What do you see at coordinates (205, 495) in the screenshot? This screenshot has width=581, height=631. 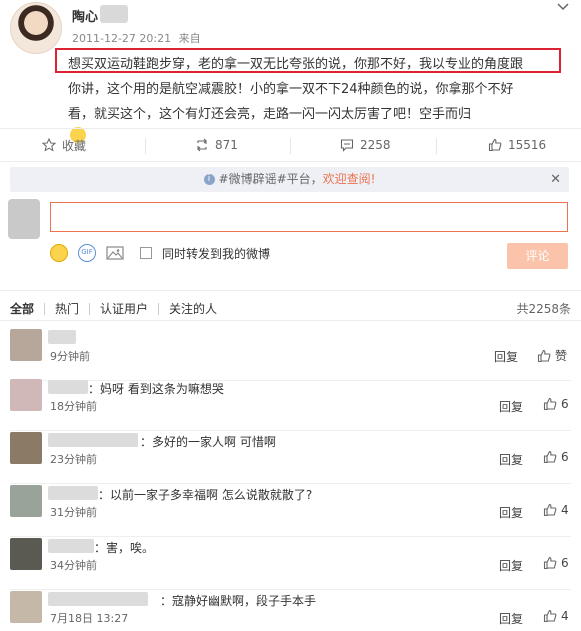 I see `comment-text: ：以前一家子多幸福啊 怎么说散就散了?` at bounding box center [205, 495].